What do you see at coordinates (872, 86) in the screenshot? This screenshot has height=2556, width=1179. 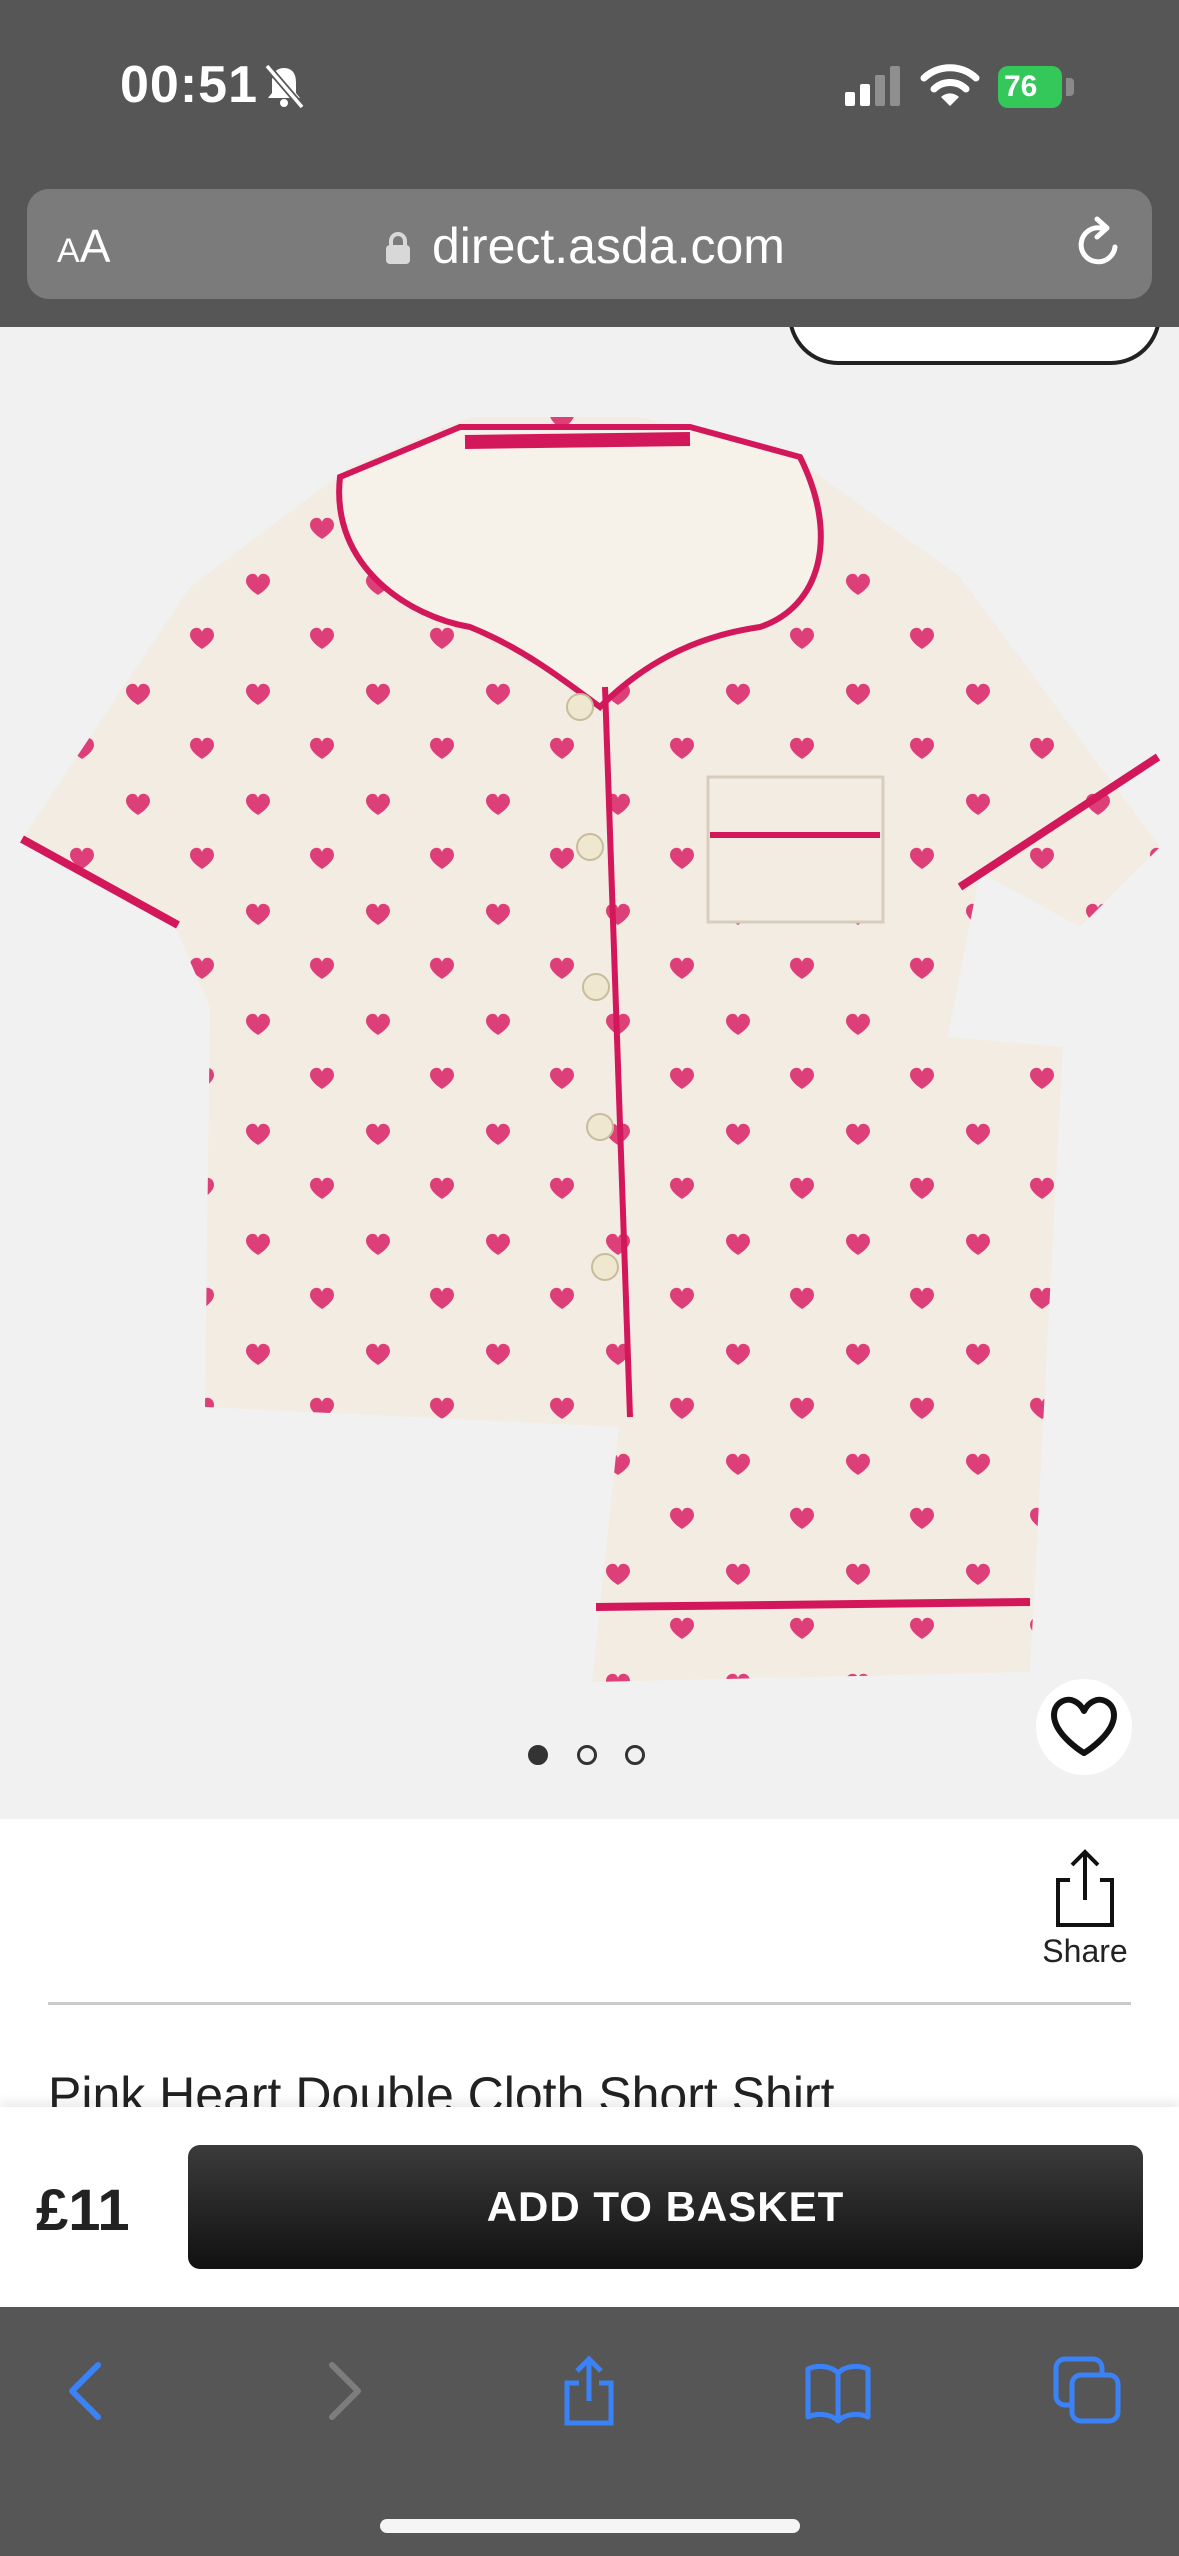 I see `cellular-signal-icon` at bounding box center [872, 86].